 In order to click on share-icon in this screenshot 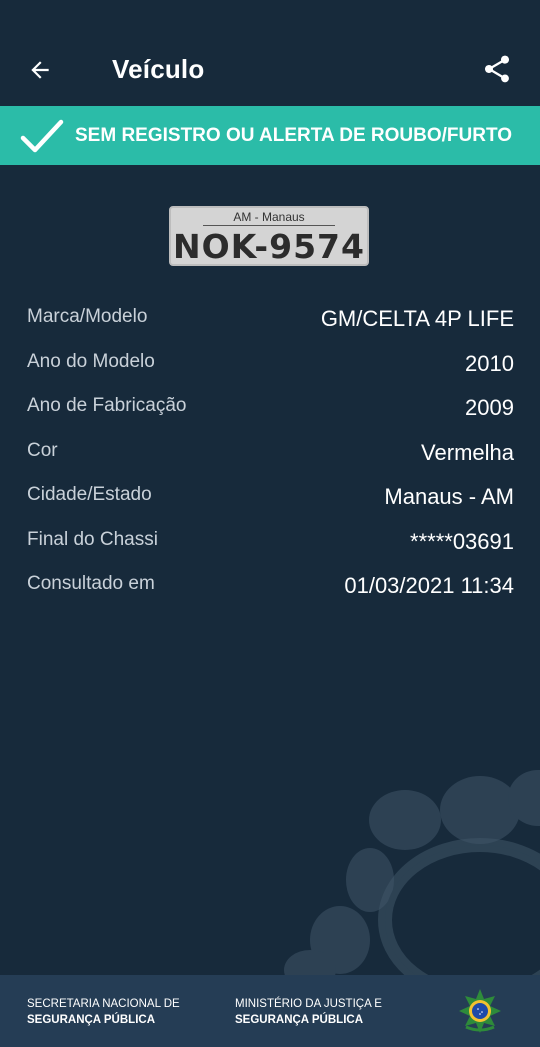, I will do `click(497, 69)`.